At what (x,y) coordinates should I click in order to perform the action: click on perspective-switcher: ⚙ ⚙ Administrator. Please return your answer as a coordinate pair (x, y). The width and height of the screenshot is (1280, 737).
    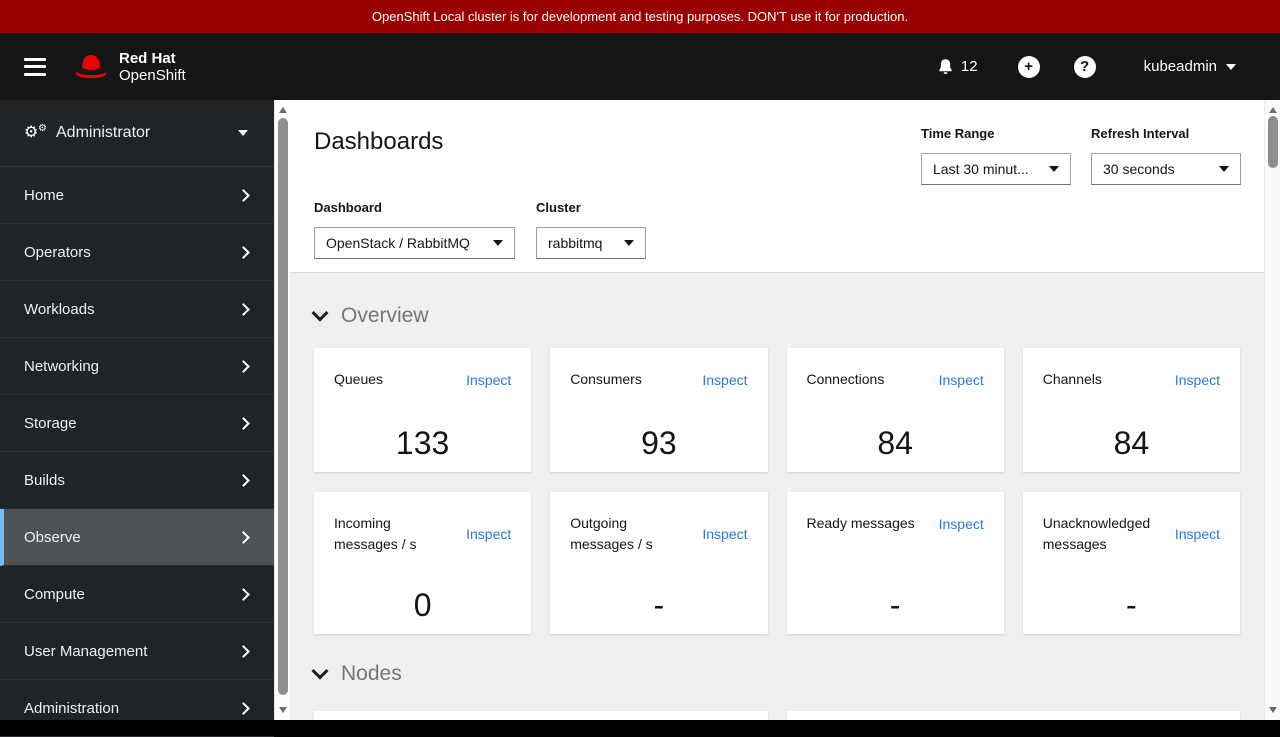
    Looking at the image, I should click on (137, 133).